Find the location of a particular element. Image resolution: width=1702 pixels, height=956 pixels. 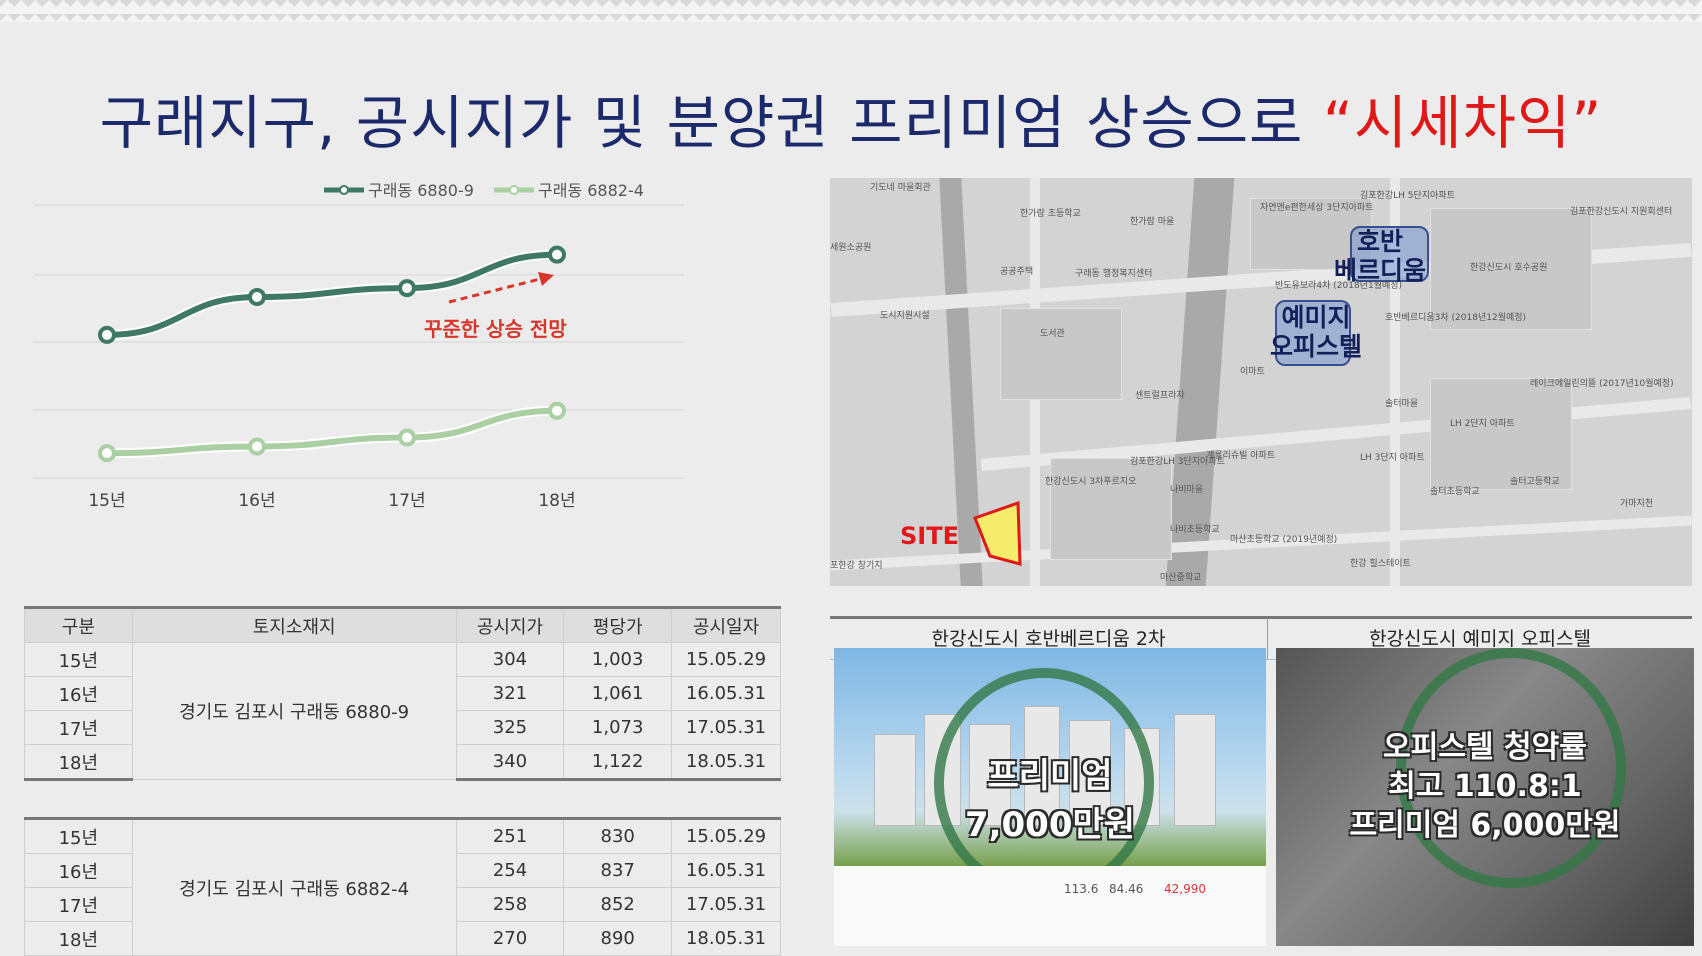

cell-price: 258 is located at coordinates (510, 904).